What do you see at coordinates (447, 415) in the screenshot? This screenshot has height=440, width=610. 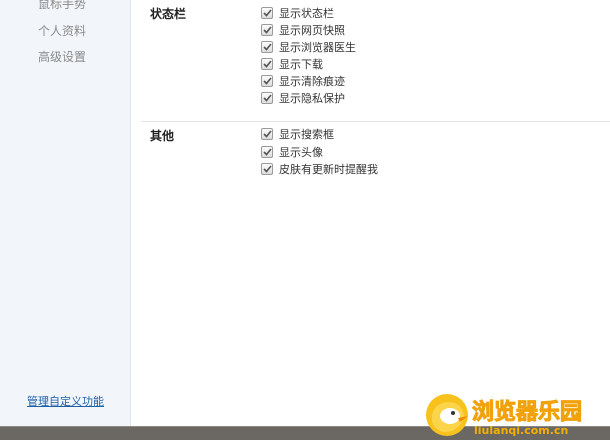 I see `duck-logo-icon` at bounding box center [447, 415].